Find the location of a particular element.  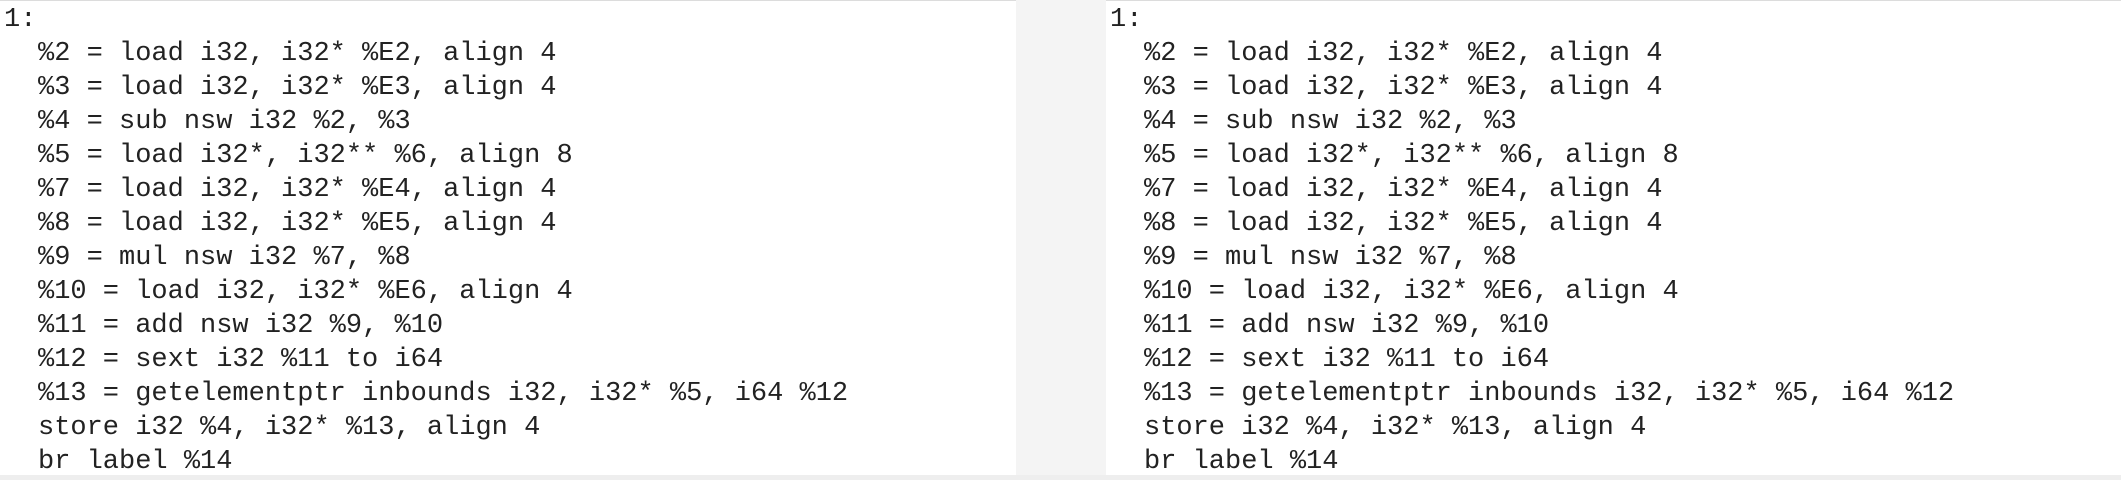

panel-divider is located at coordinates (1061, 237).